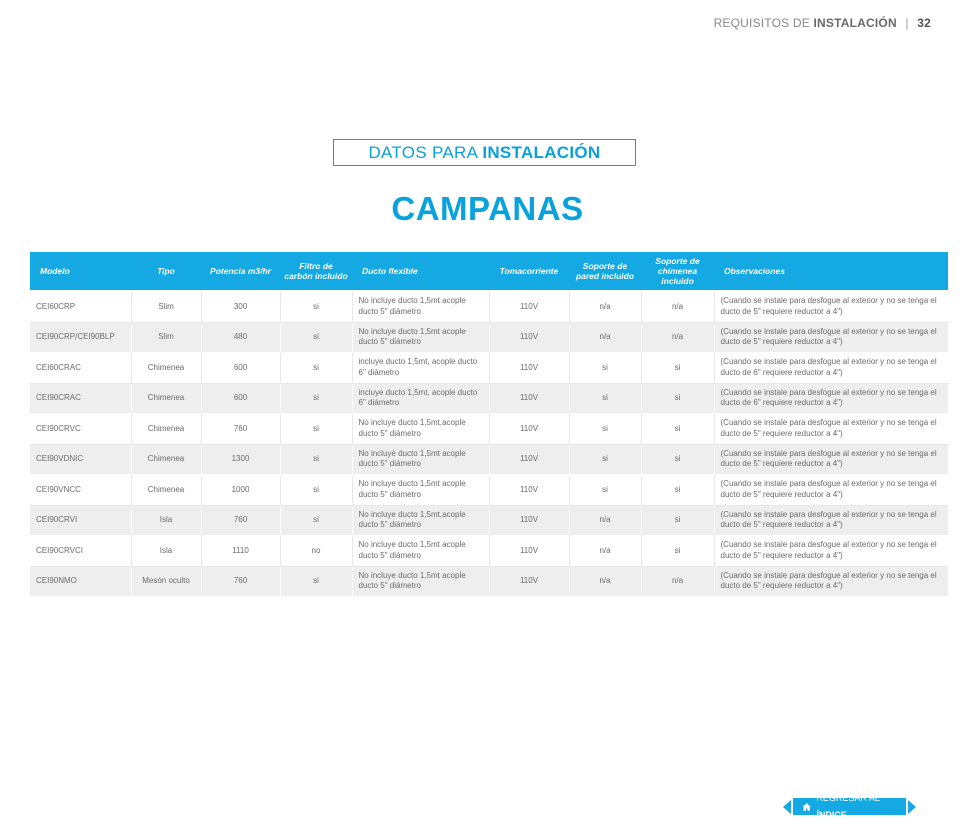  I want to click on column-header: Modelo, so click(80, 271).